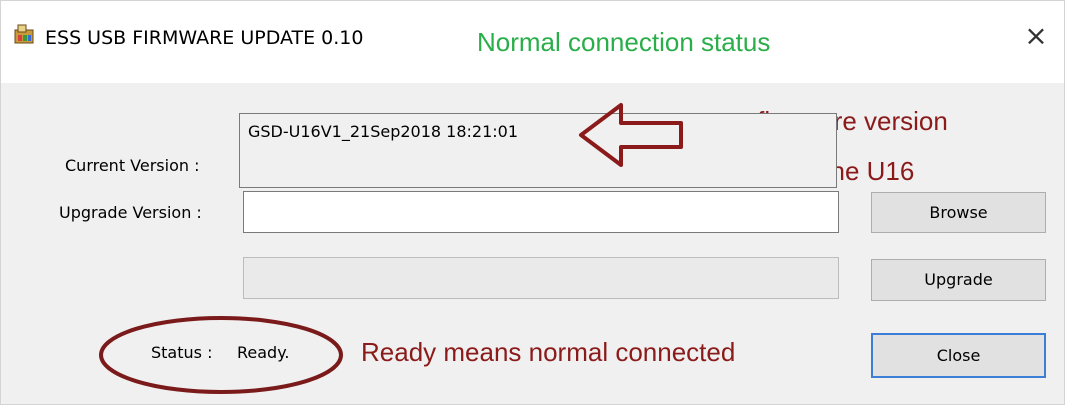 Image resolution: width=1065 pixels, height=406 pixels. I want to click on progress-bar, so click(541, 278).